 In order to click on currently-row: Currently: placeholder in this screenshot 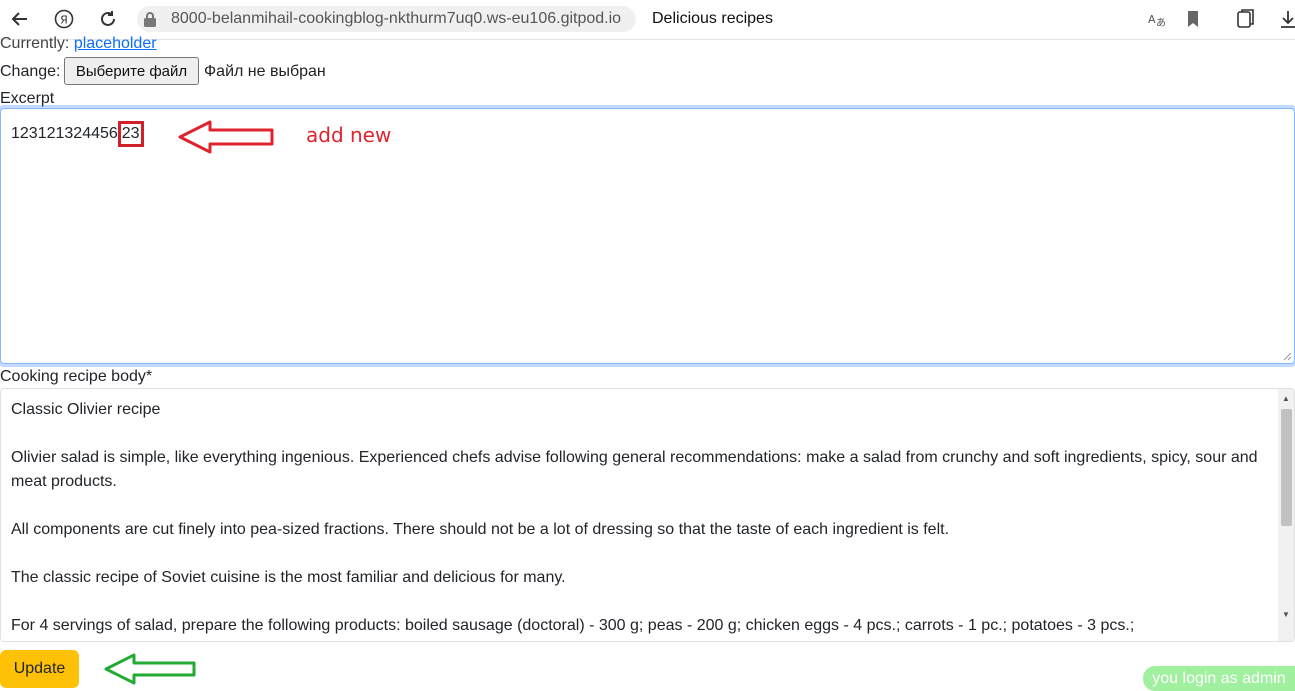, I will do `click(78, 44)`.